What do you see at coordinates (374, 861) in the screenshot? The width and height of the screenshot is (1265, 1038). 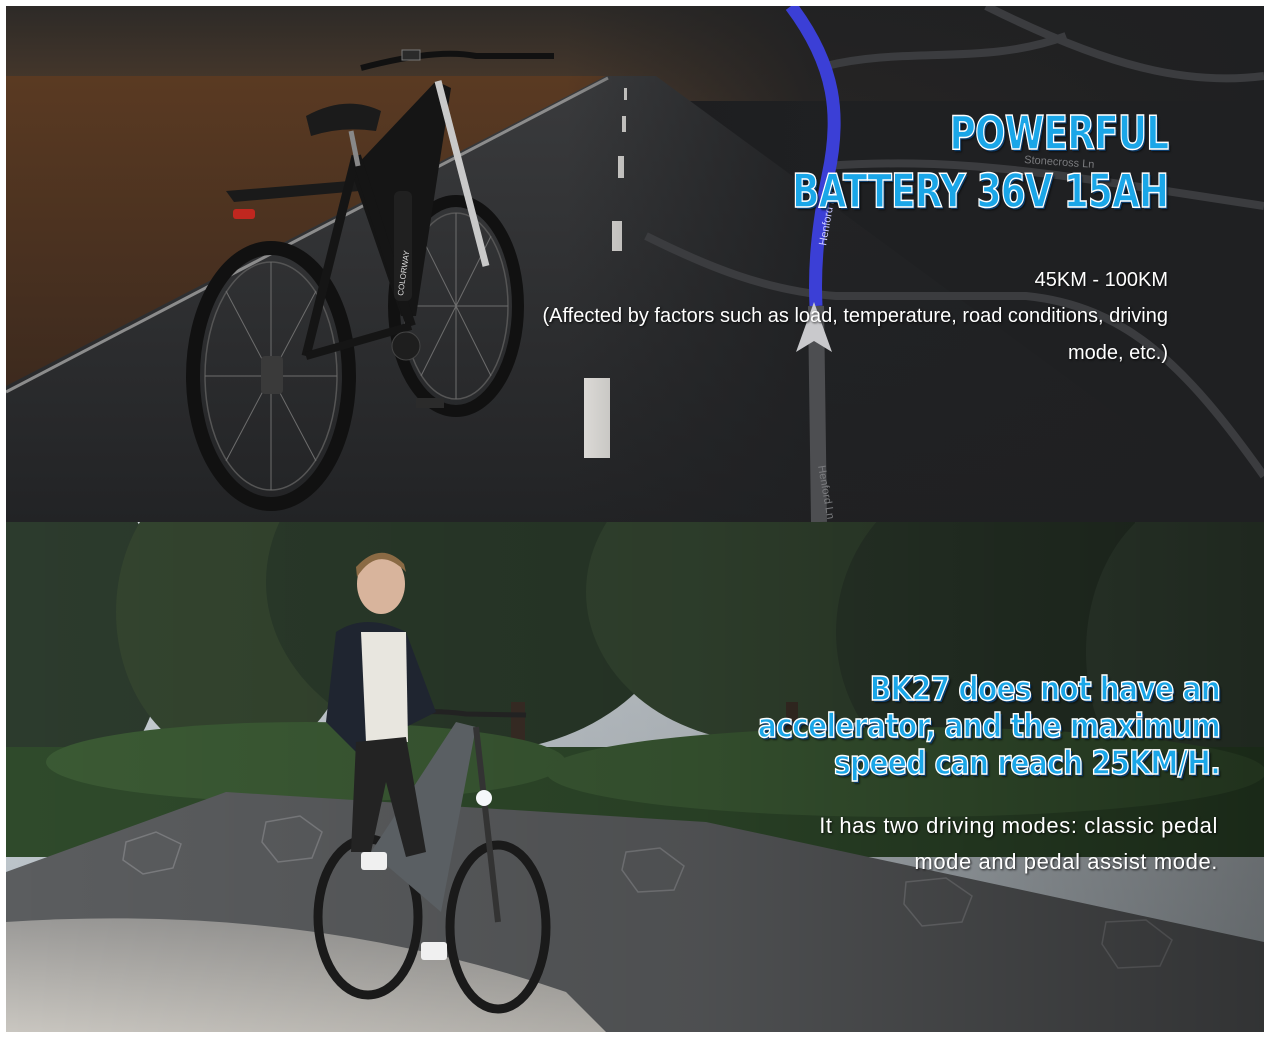 I see `rider-shoe` at bounding box center [374, 861].